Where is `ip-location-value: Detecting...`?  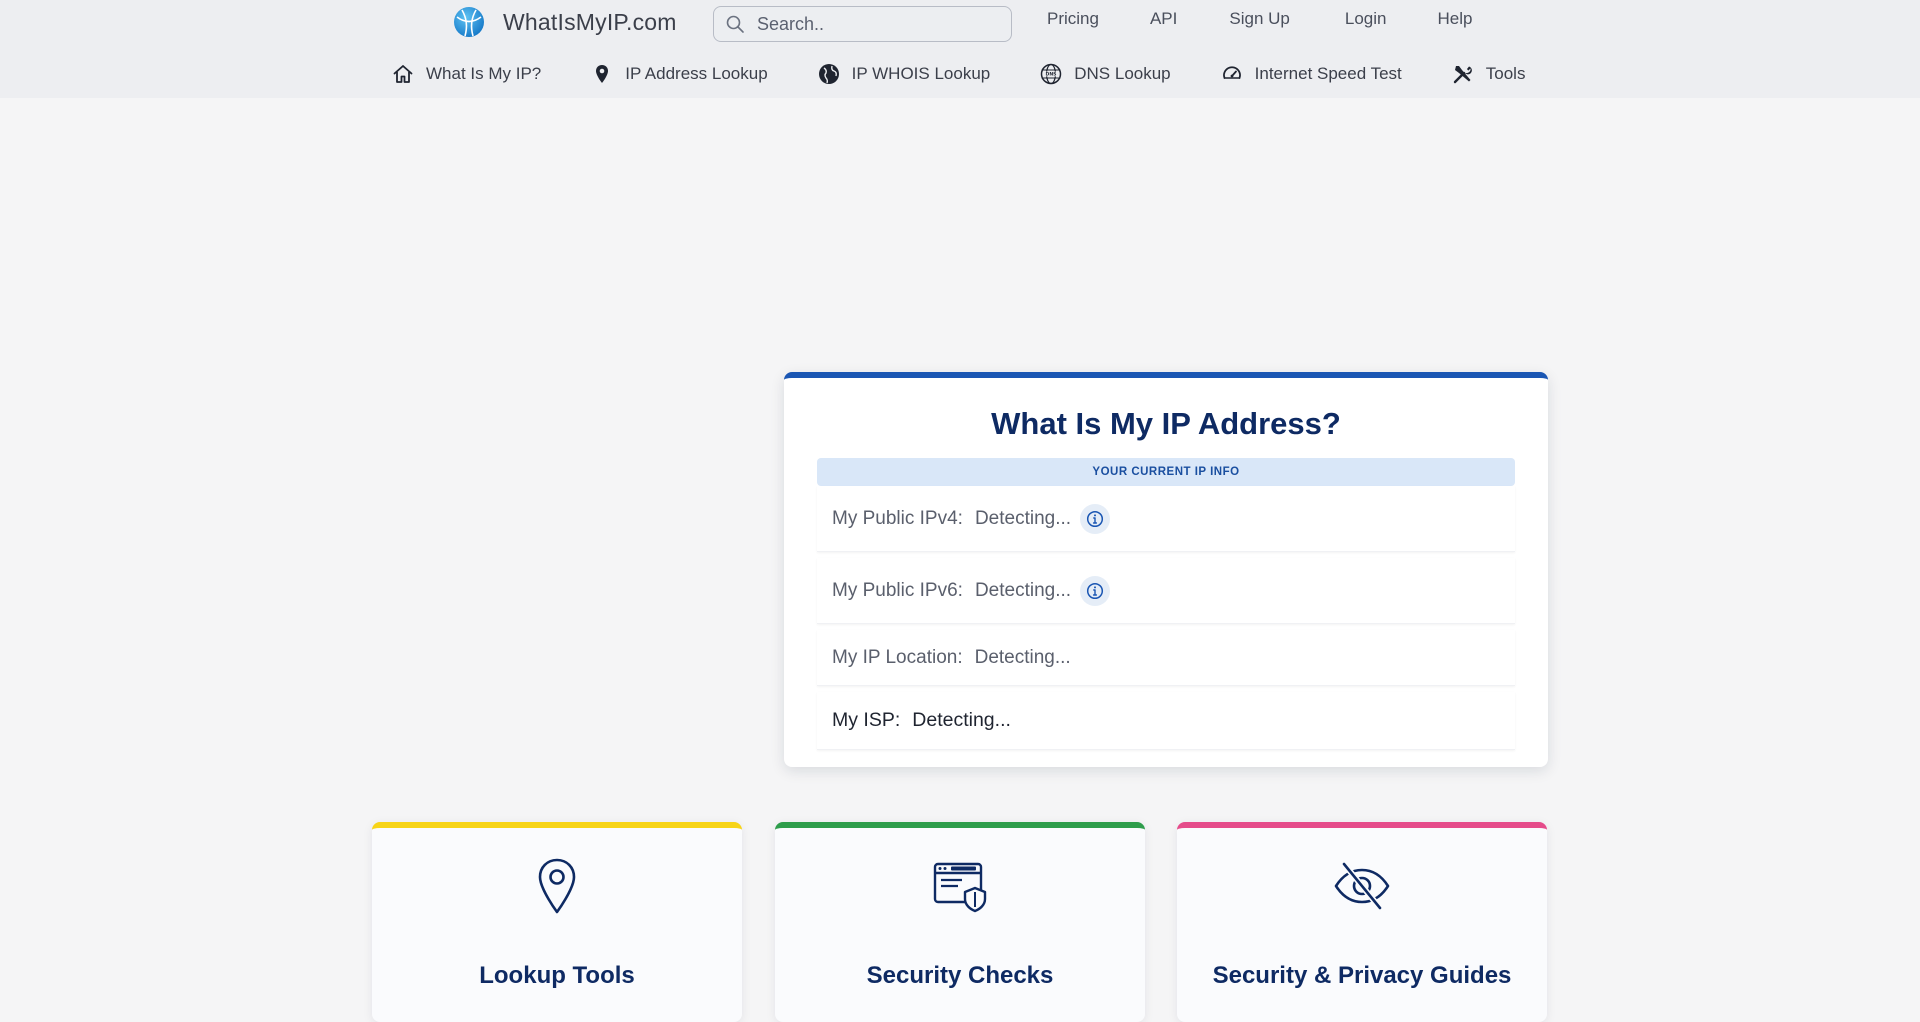 ip-location-value: Detecting... is located at coordinates (1022, 657).